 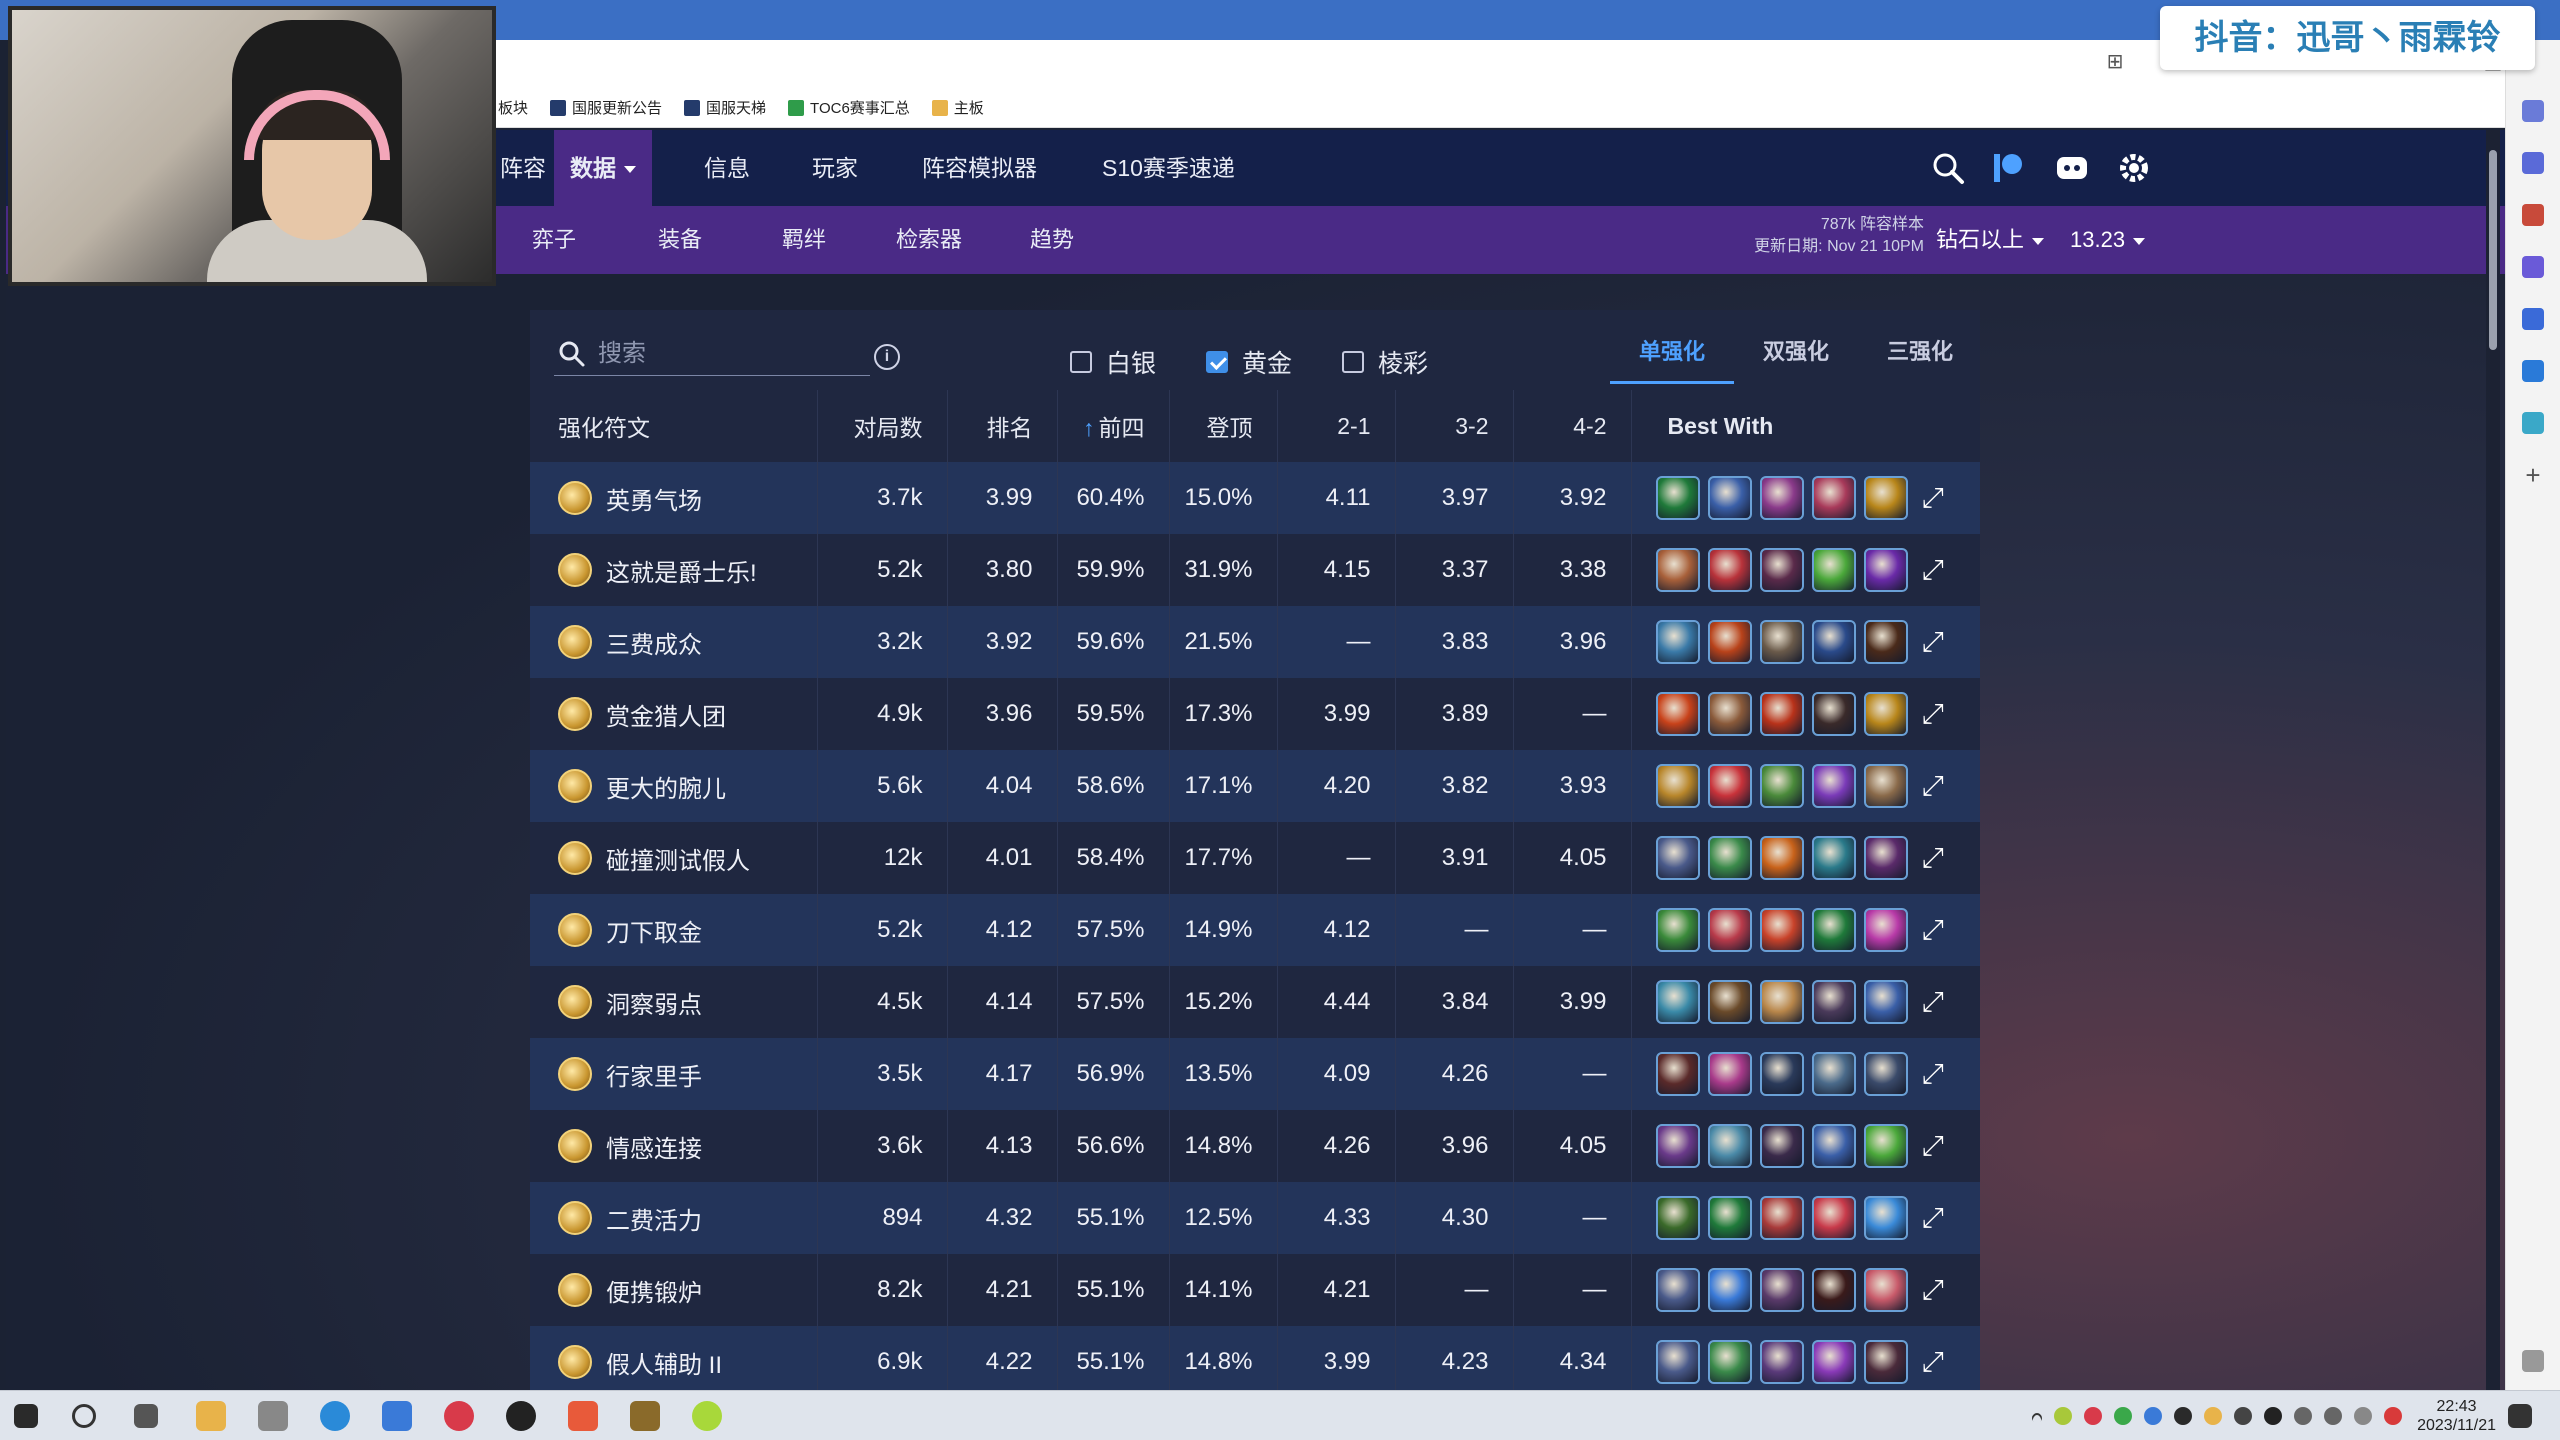 What do you see at coordinates (1672, 354) in the screenshot?
I see `tab-single-augment: 单强化` at bounding box center [1672, 354].